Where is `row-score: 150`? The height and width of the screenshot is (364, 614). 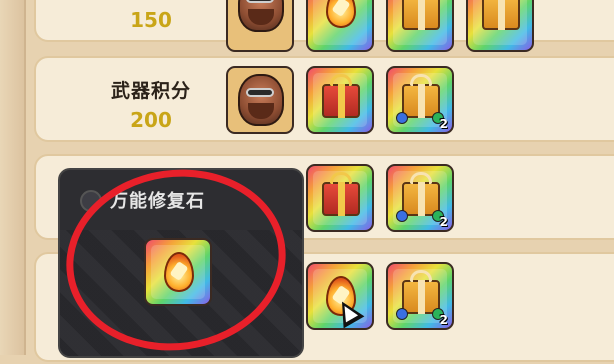
row-score: 150 is located at coordinates (151, 20).